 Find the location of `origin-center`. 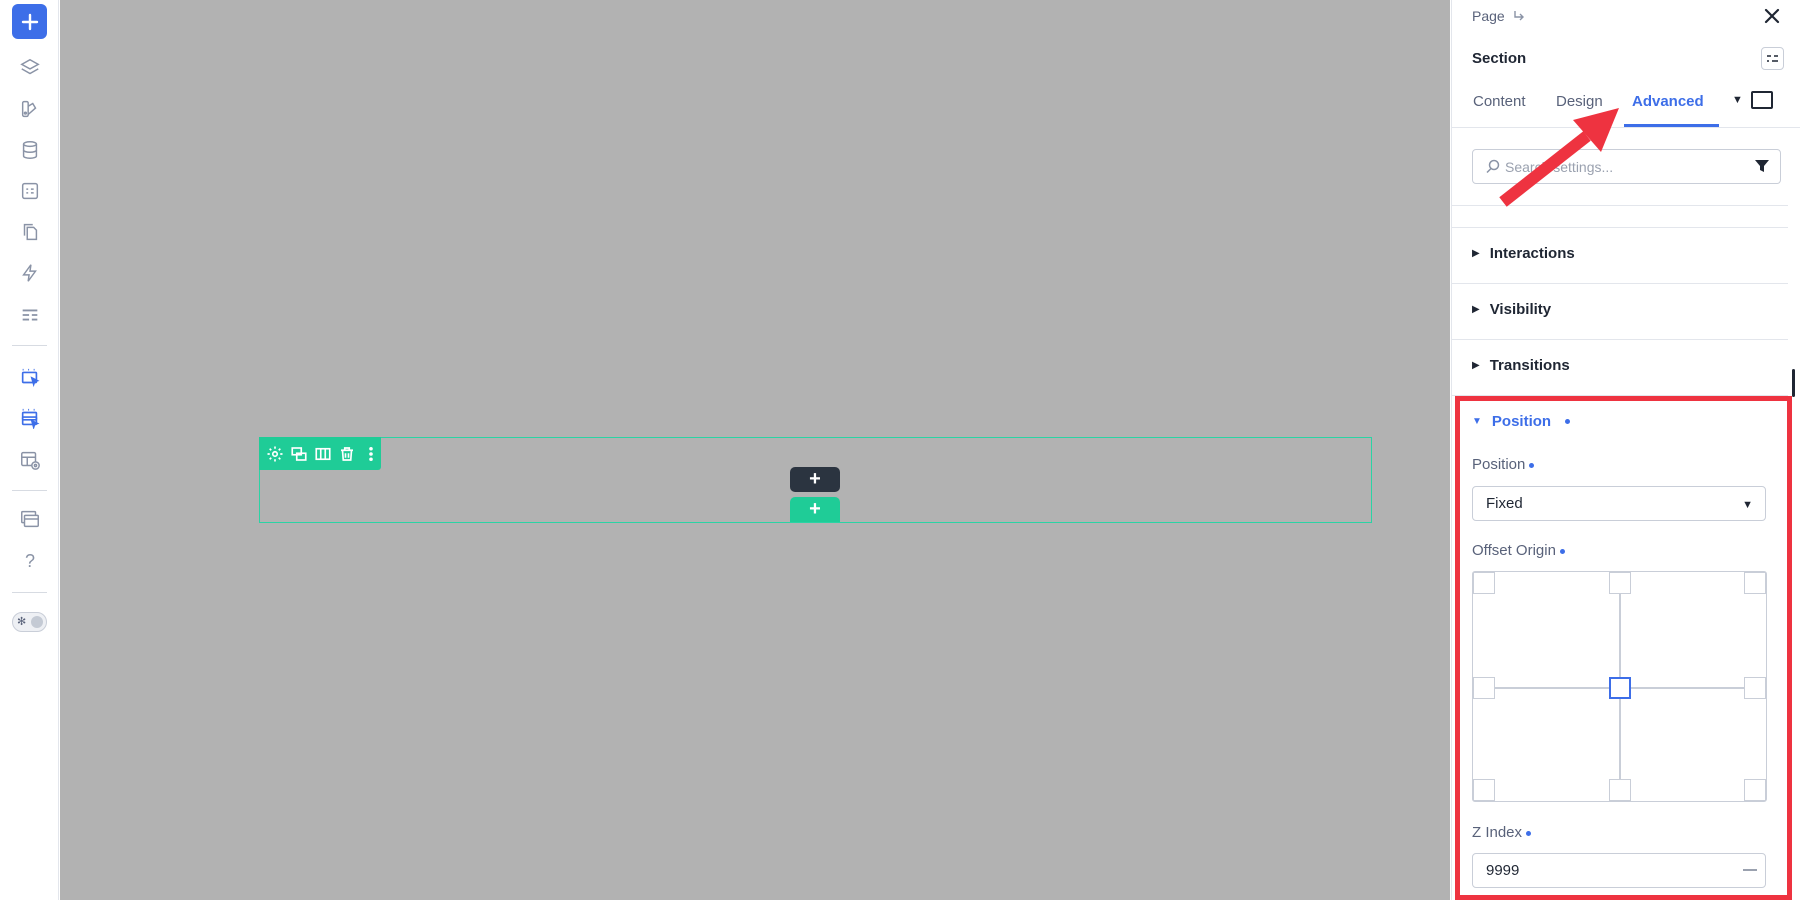

origin-center is located at coordinates (1620, 688).